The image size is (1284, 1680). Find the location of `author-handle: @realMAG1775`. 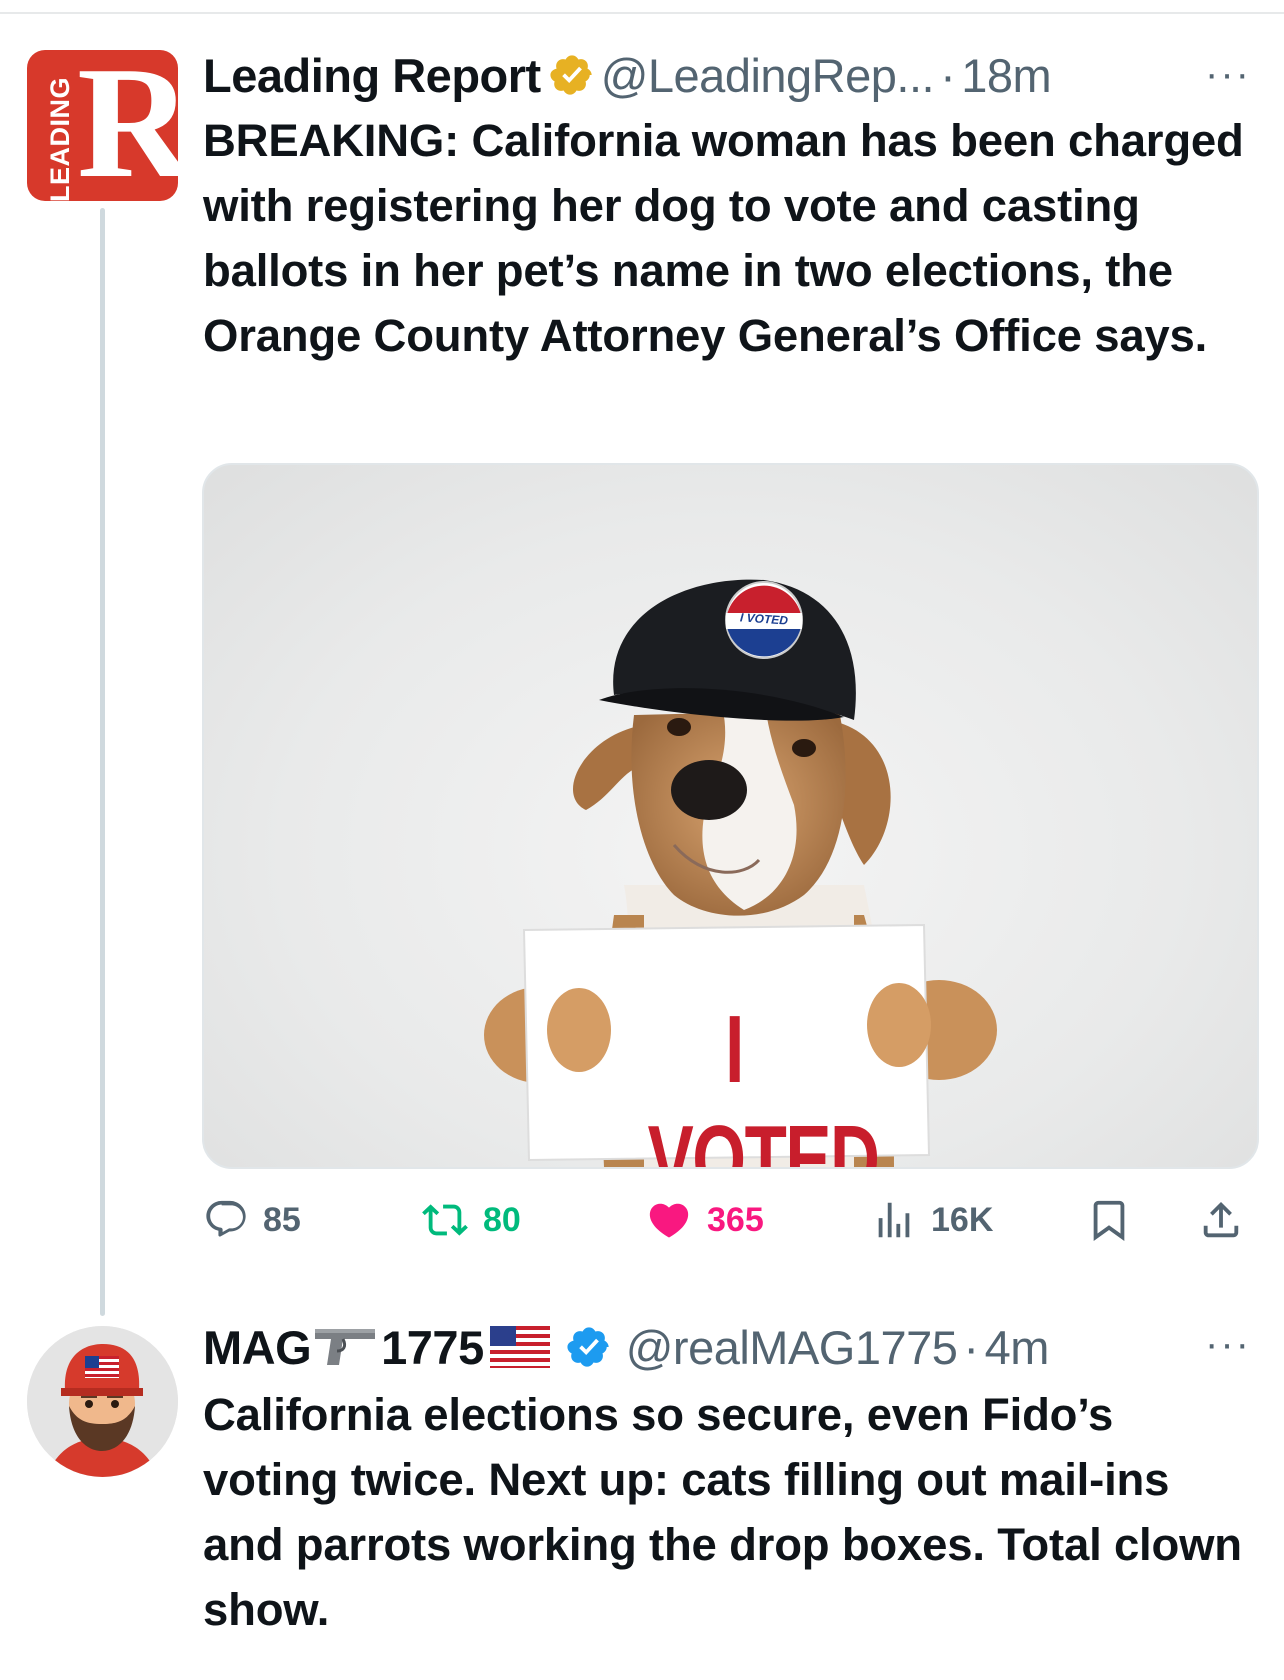

author-handle: @realMAG1775 is located at coordinates (792, 1347).